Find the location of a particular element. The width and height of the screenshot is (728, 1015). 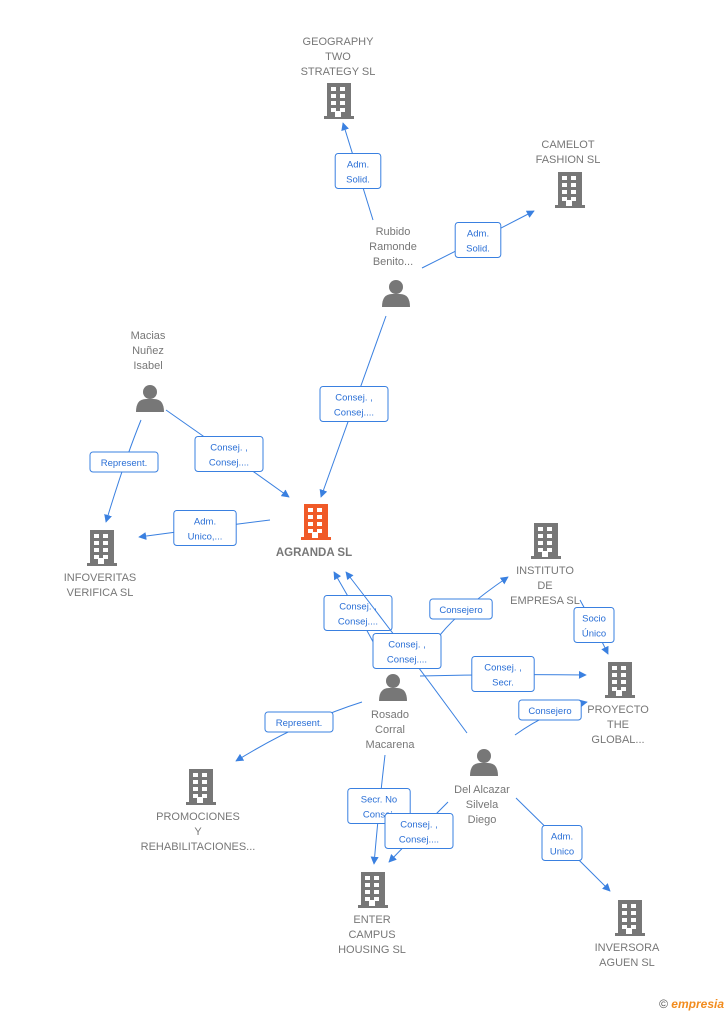

node-label: INVERSORA is located at coordinates (627, 948).